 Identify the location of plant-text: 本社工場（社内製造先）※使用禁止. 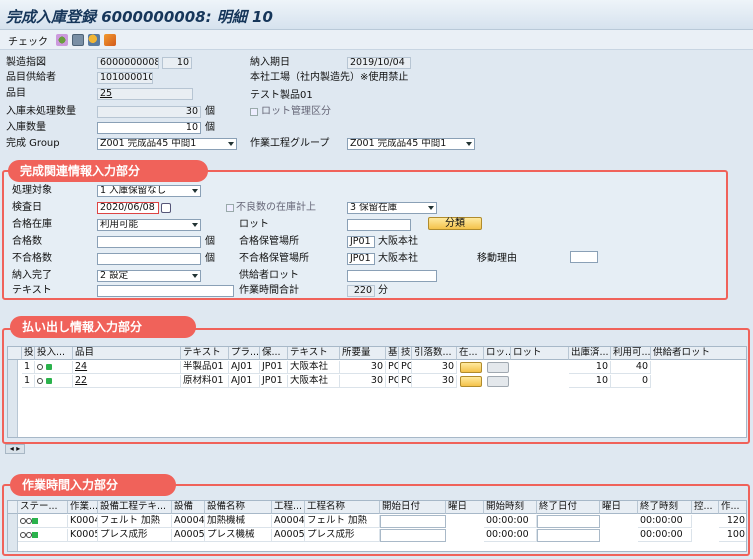
(329, 77).